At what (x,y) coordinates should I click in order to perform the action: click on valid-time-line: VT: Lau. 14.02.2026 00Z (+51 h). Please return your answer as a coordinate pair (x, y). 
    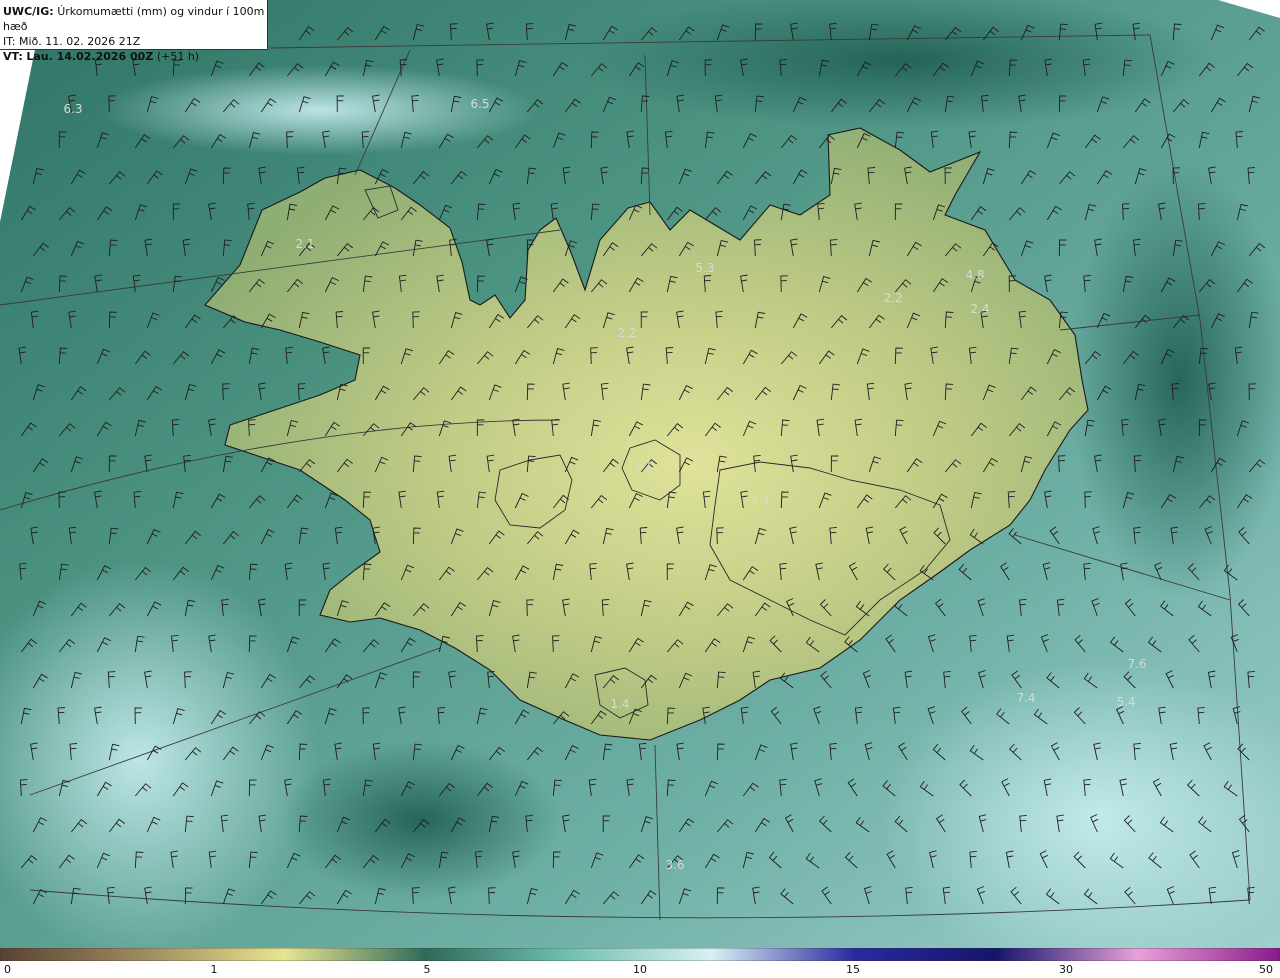
    Looking at the image, I should click on (135, 56).